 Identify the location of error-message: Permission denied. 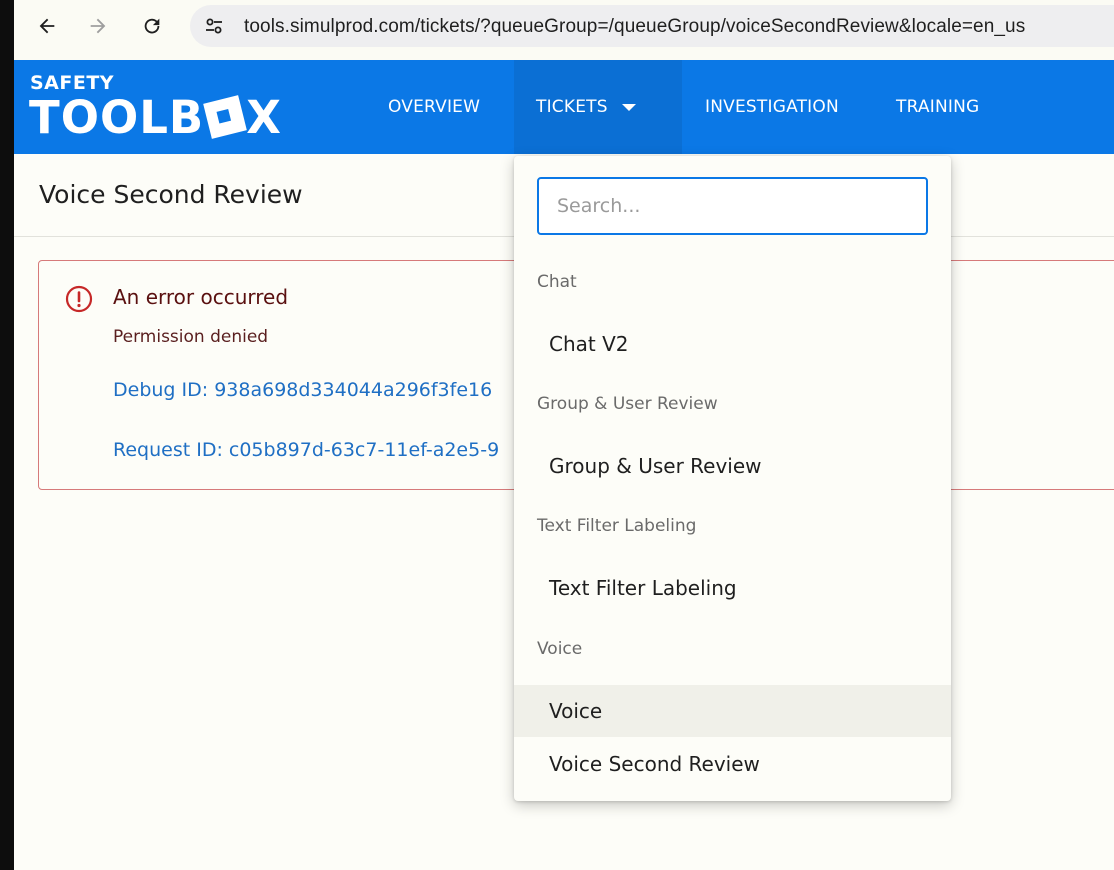
(191, 337).